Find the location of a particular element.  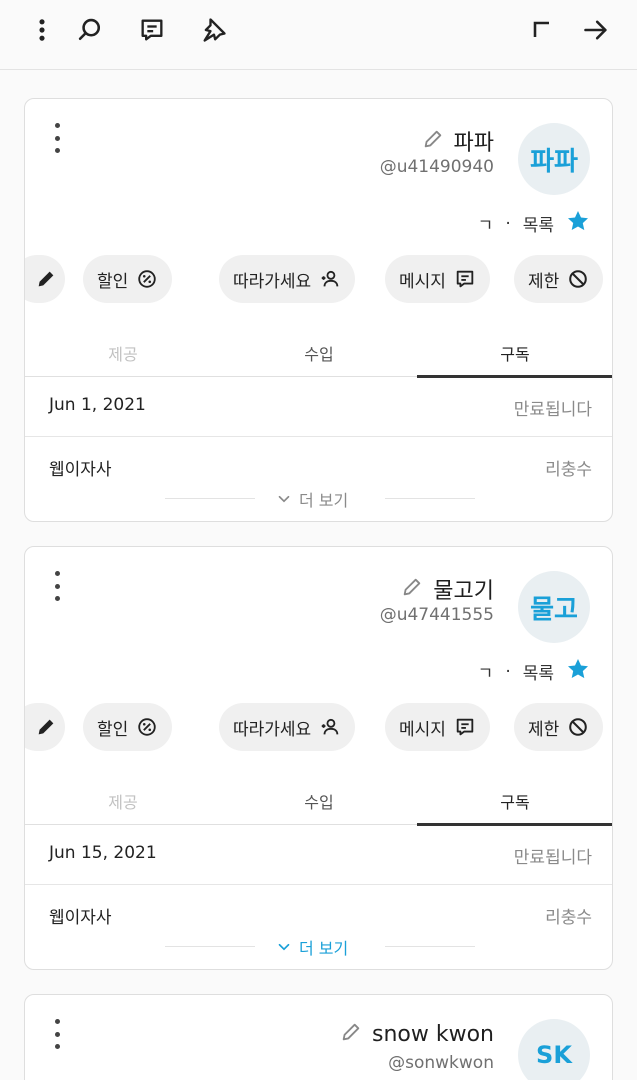

top-bar is located at coordinates (318, 35).